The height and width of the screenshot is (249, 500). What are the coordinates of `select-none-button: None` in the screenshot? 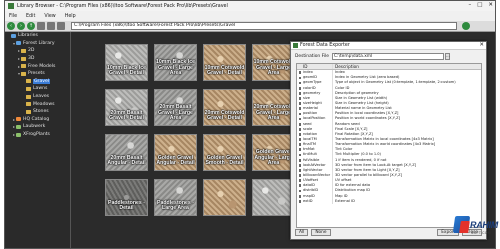 It's located at (321, 232).